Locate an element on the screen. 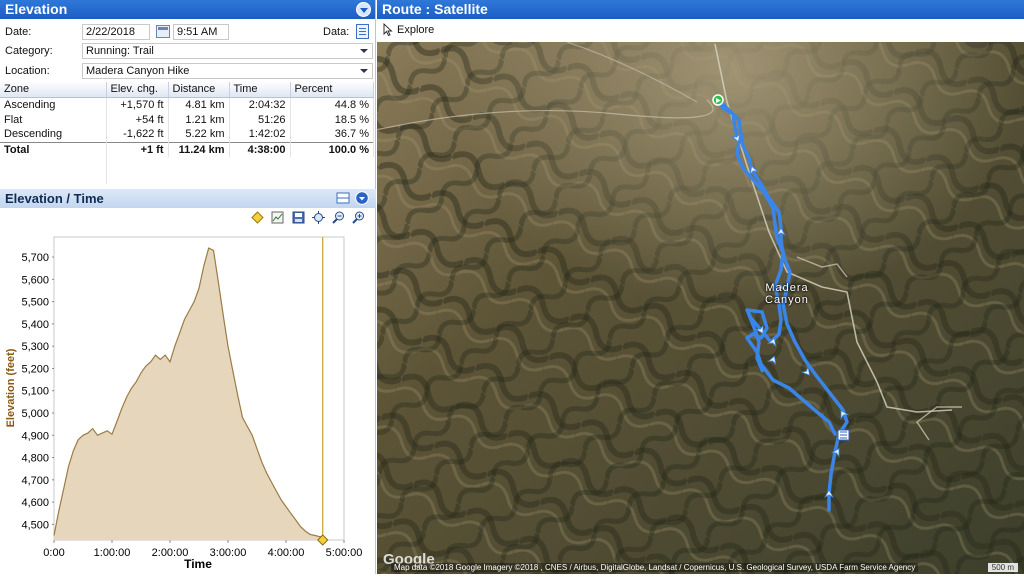 The image size is (1024, 577). y-axis-label: Elevation (feet) is located at coordinates (11, 387).